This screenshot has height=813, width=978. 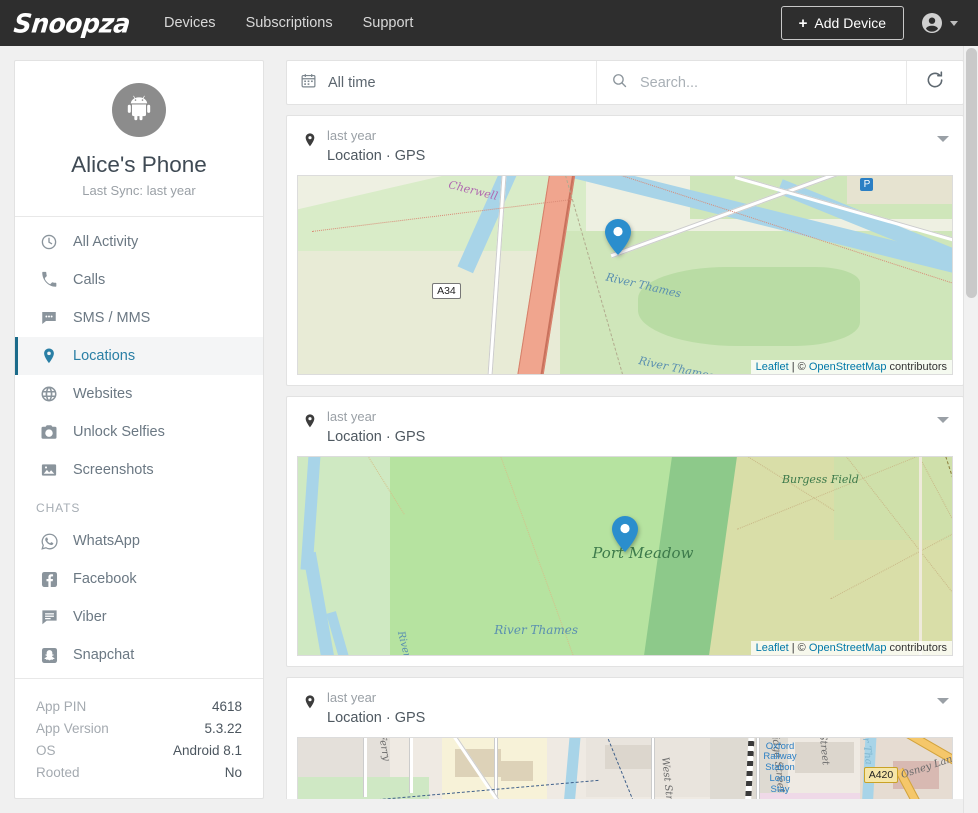 I want to click on content-toolbar: All time, so click(x=625, y=82).